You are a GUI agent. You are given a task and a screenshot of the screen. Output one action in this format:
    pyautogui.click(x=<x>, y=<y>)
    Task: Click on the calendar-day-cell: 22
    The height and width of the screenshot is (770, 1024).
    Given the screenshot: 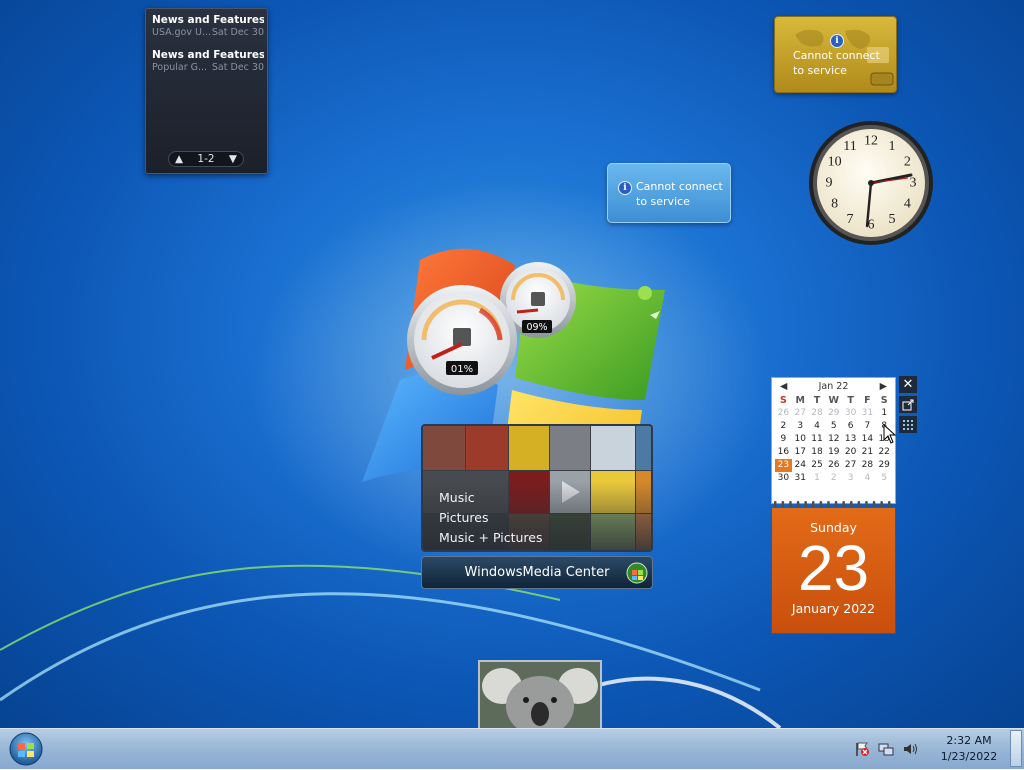 What is the action you would take?
    pyautogui.click(x=884, y=452)
    